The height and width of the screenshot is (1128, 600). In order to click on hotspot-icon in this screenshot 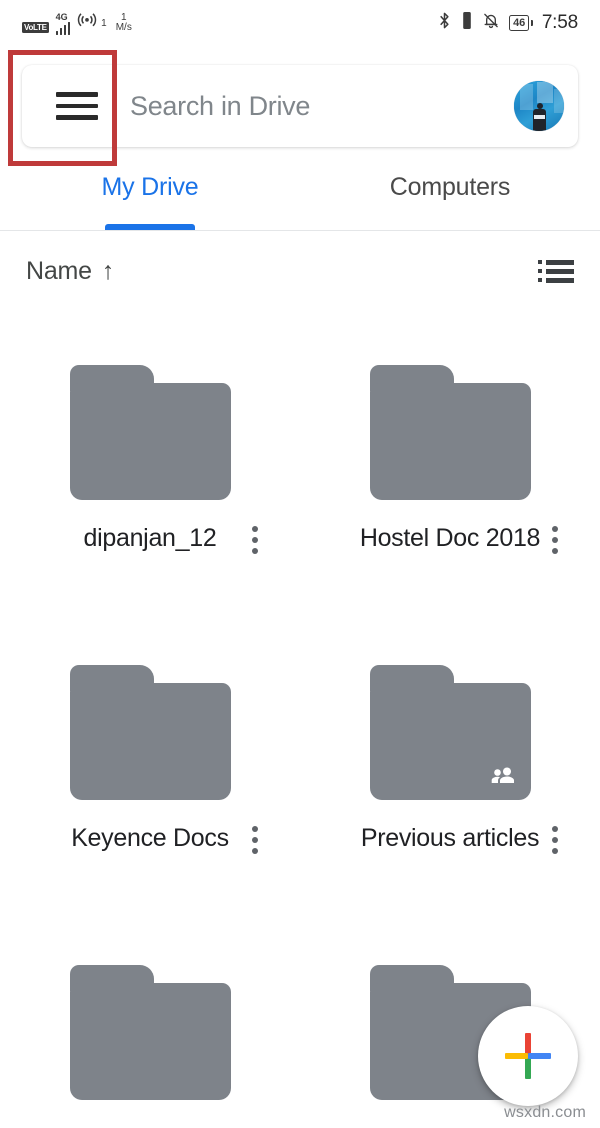, I will do `click(87, 21)`.